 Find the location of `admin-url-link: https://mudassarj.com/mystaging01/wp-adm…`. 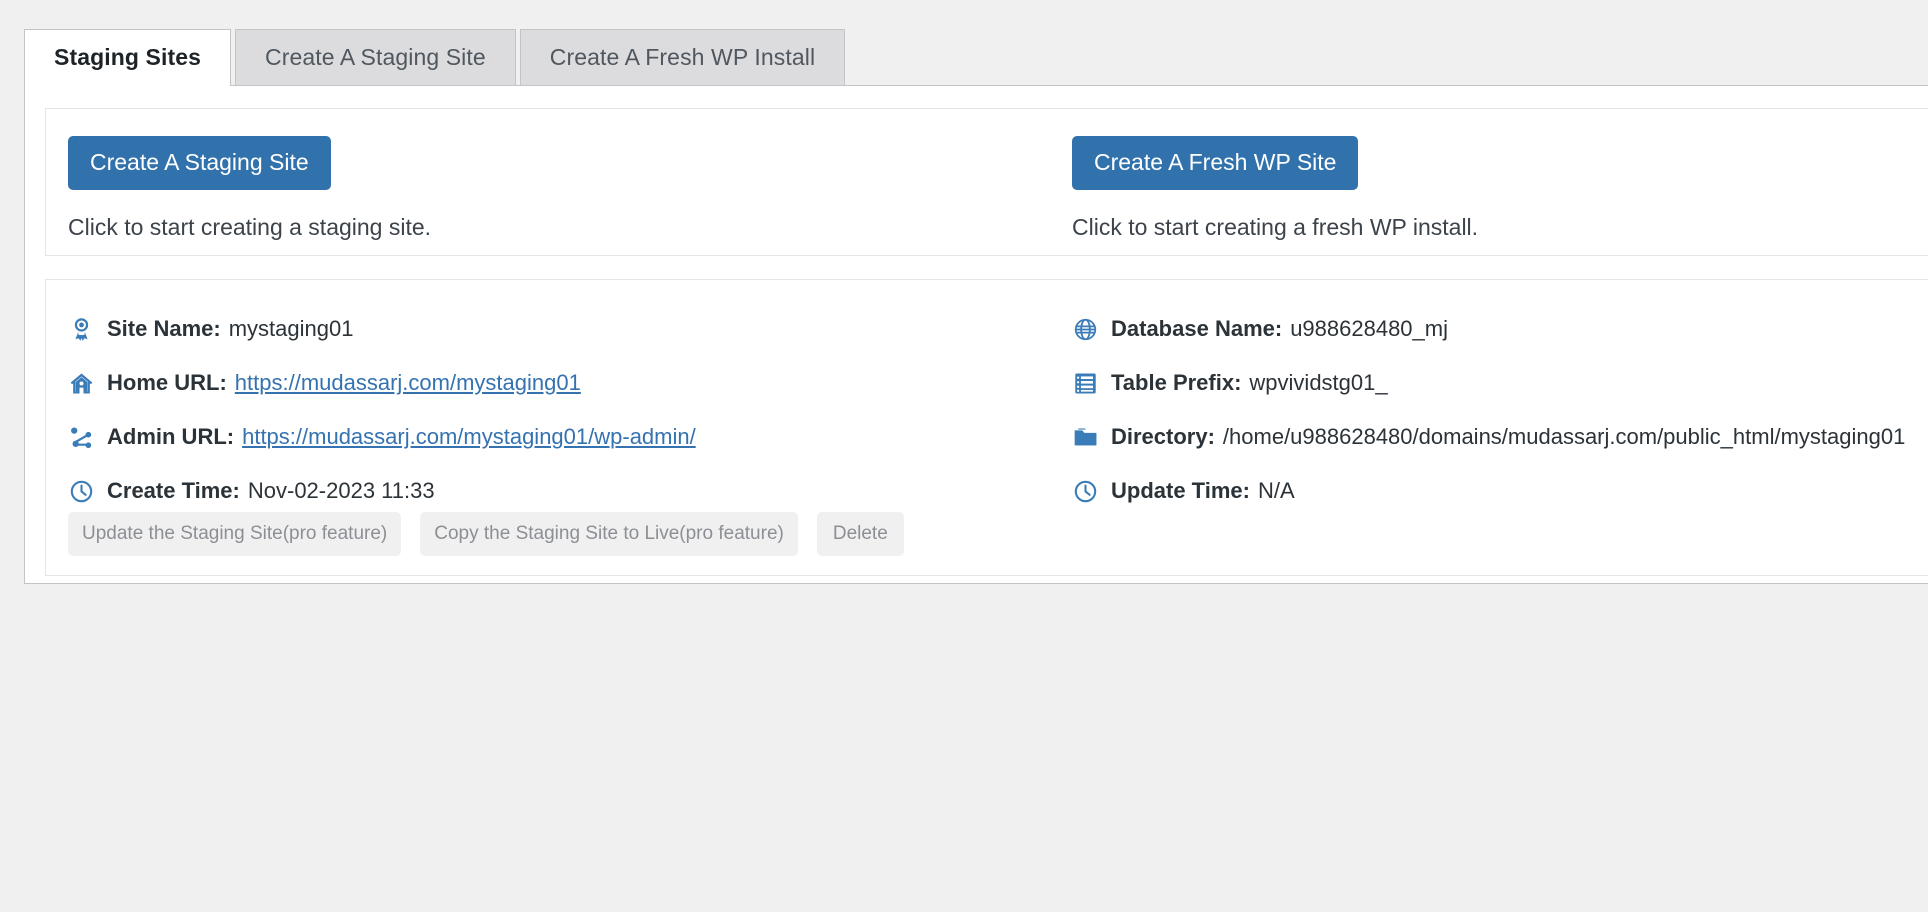

admin-url-link: https://mudassarj.com/mystaging01/wp-adm… is located at coordinates (469, 437).